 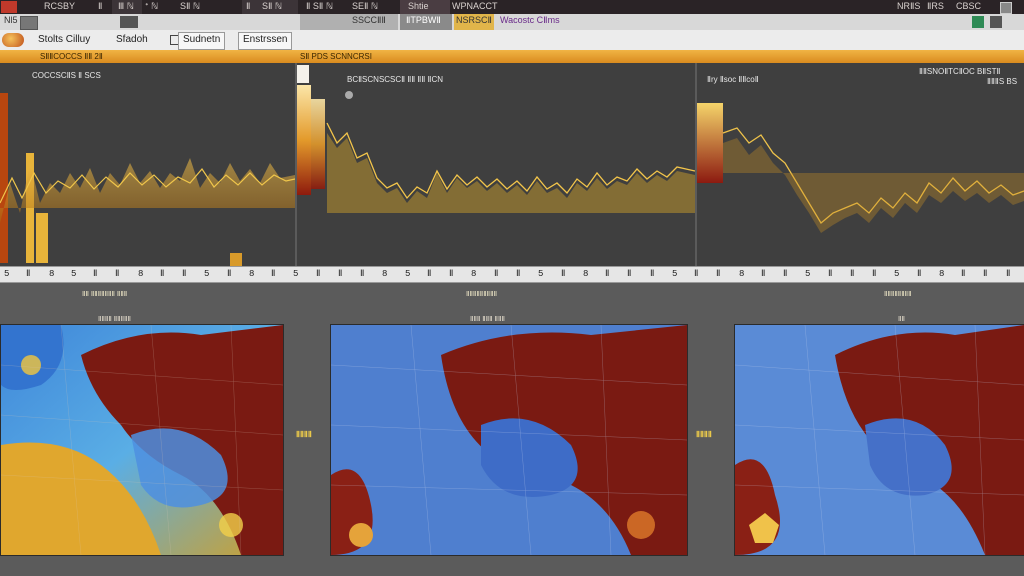 I want to click on signal-plot-3: Ⅱry Ⅱsoc ⅡⅡcoⅡ ⅡⅡSNOⅡTCⅡOC BⅡSTⅡ ⅡⅡⅡS BS, so click(x=860, y=165).